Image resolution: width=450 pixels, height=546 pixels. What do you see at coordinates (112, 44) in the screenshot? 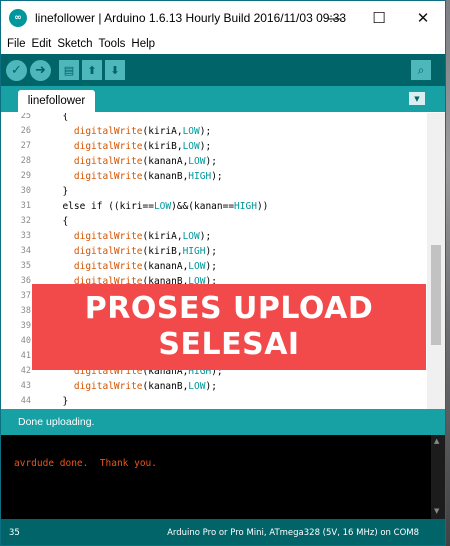
I see `menu-tools: Tools` at bounding box center [112, 44].